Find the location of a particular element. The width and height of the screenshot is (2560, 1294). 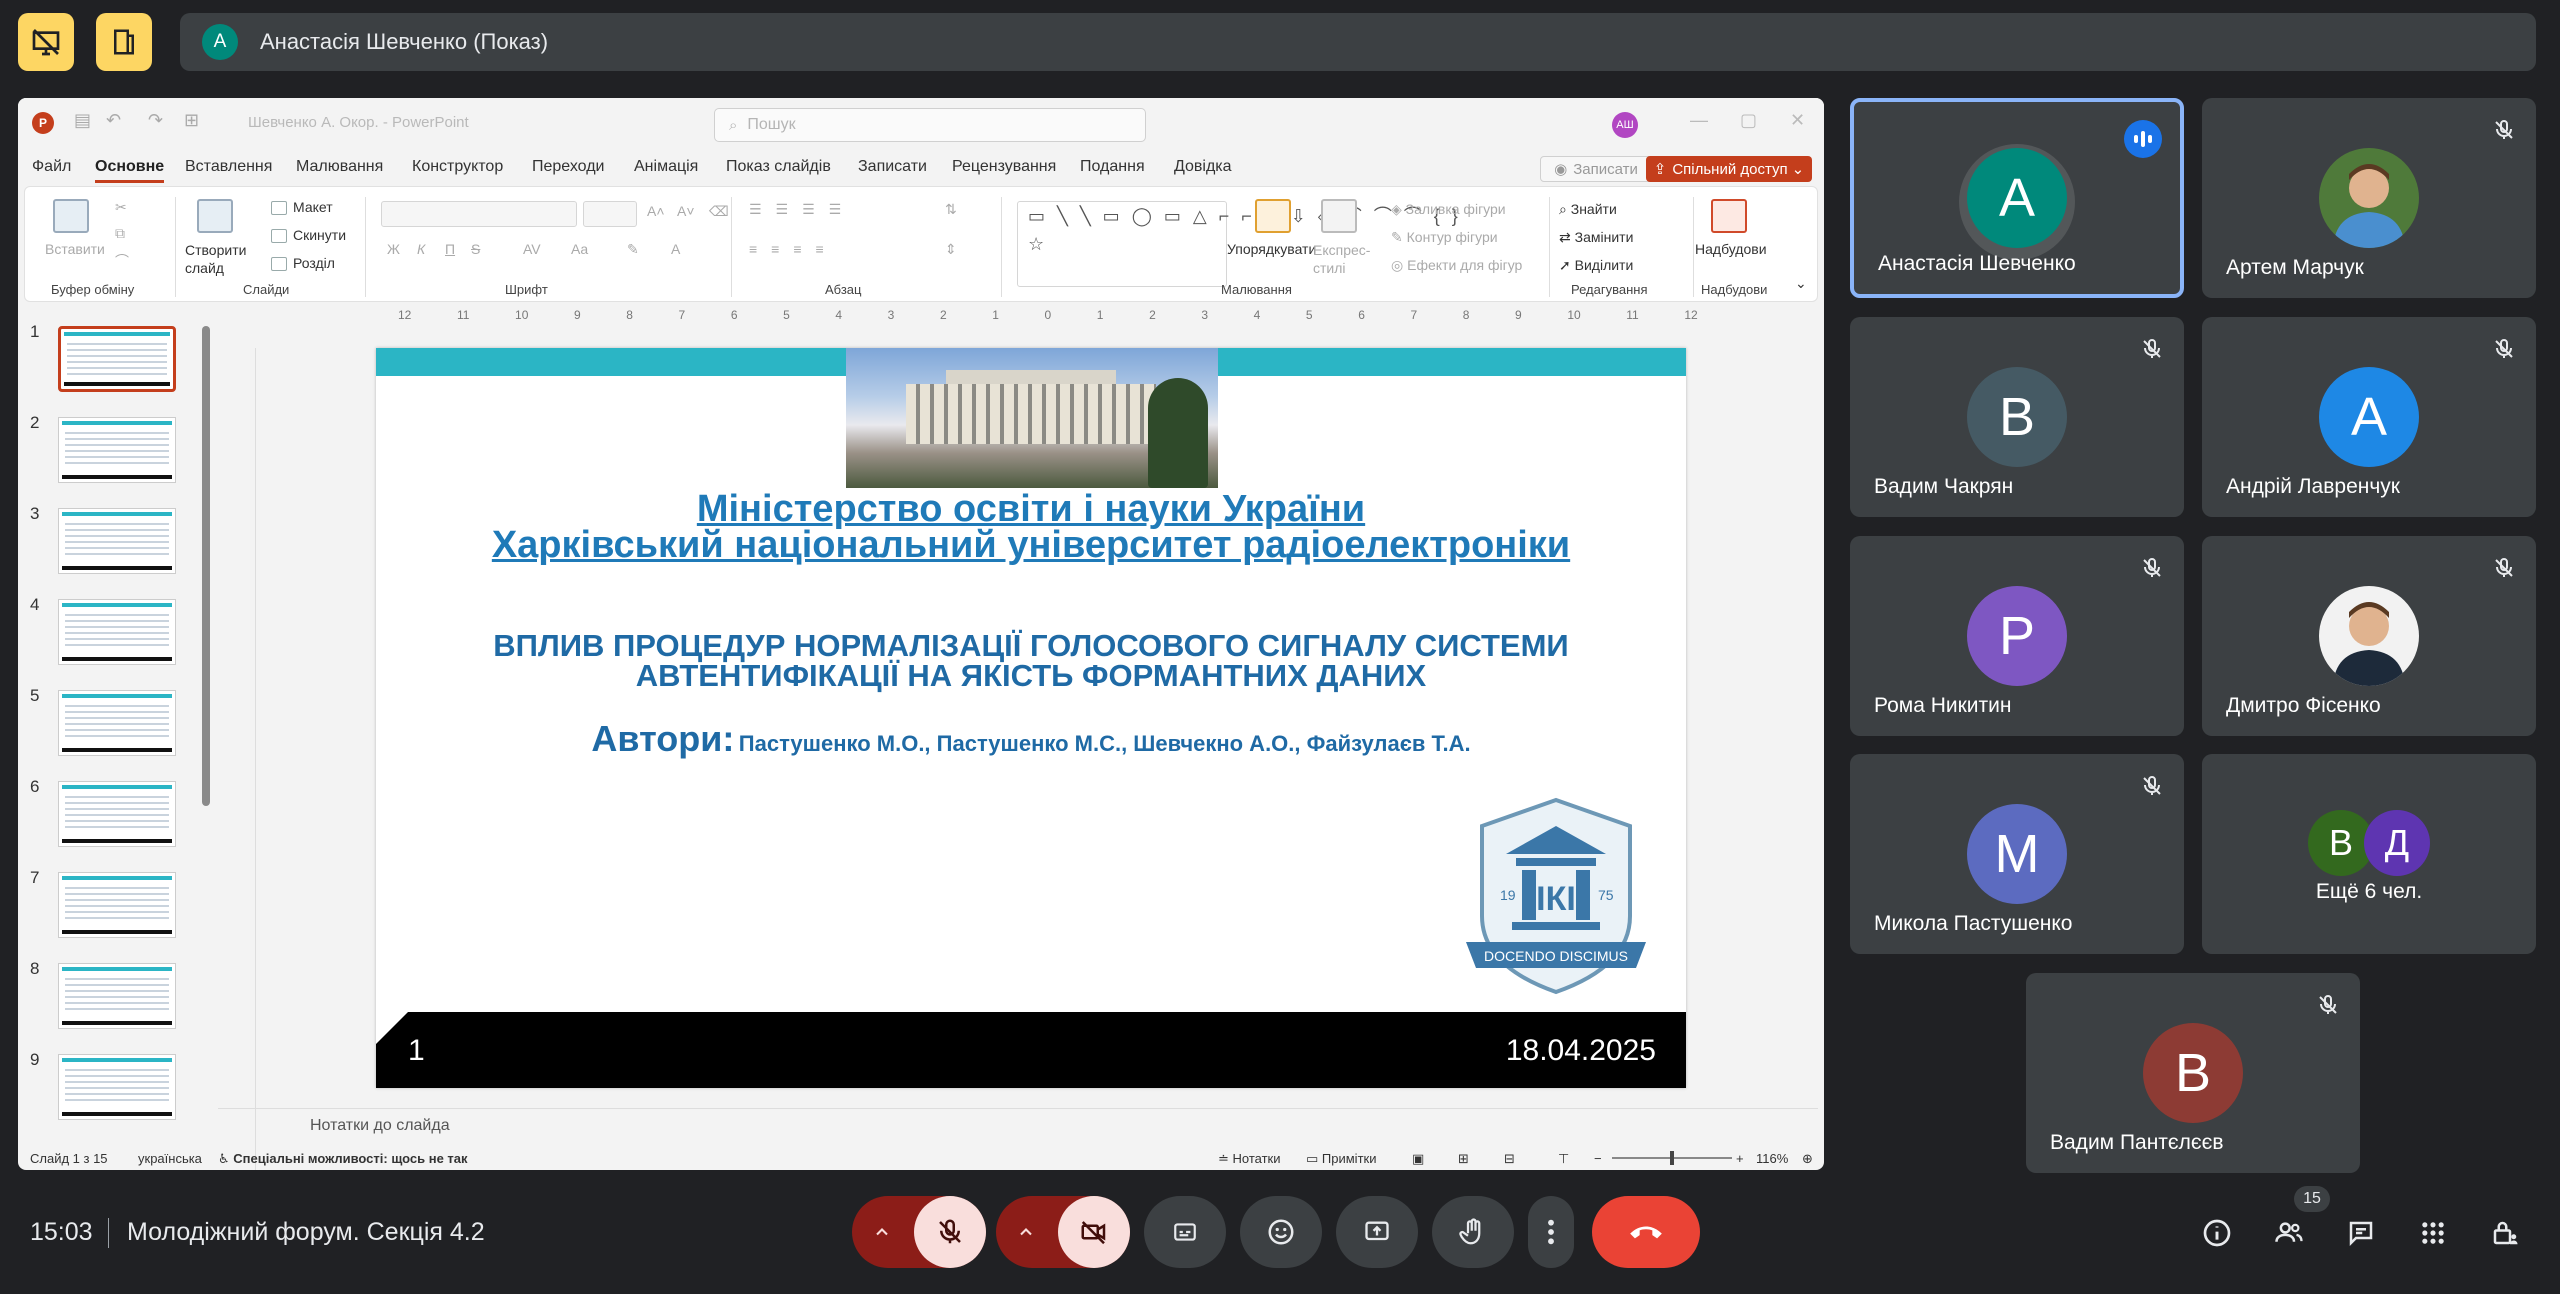

present-screen-button is located at coordinates (1377, 1232).